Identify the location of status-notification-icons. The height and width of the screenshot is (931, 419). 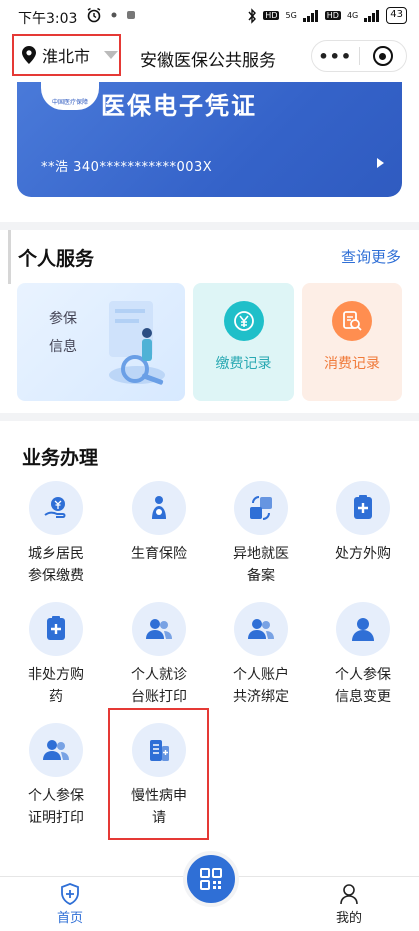
(111, 15).